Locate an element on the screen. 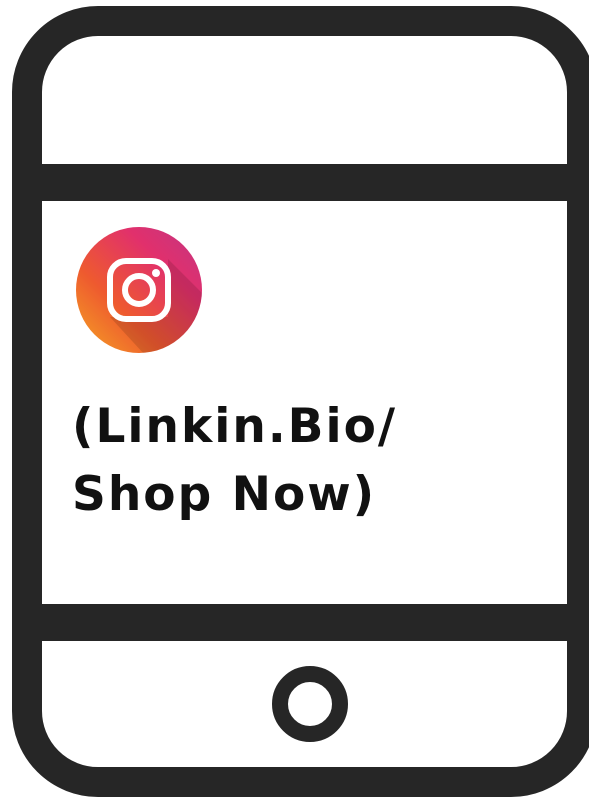 The height and width of the screenshot is (797, 589). cta-line-1: (Linkin.Bio/ is located at coordinates (235, 426).